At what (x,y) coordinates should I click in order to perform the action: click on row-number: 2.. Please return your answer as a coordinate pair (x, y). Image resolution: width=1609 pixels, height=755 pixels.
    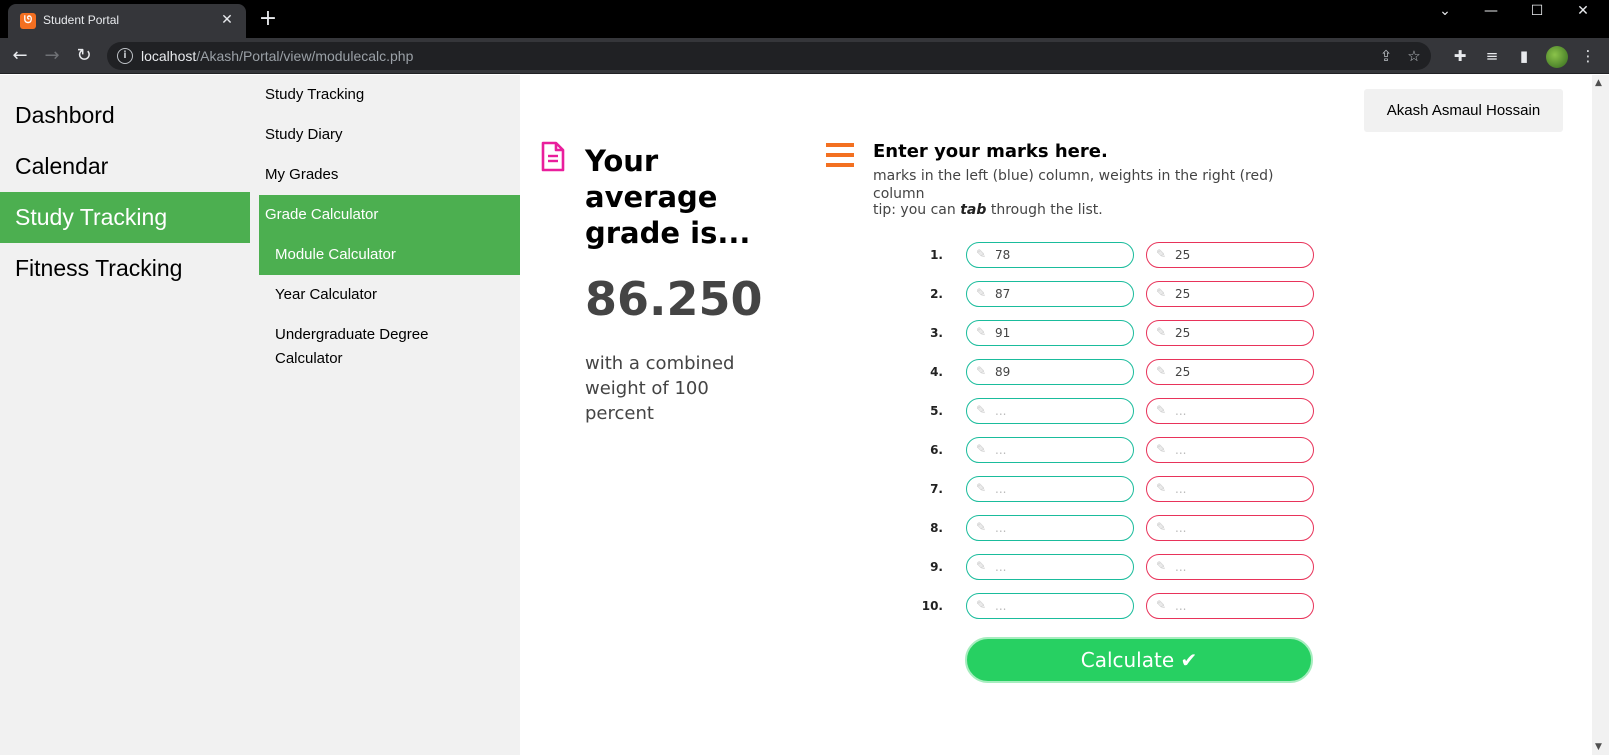
    Looking at the image, I should click on (936, 294).